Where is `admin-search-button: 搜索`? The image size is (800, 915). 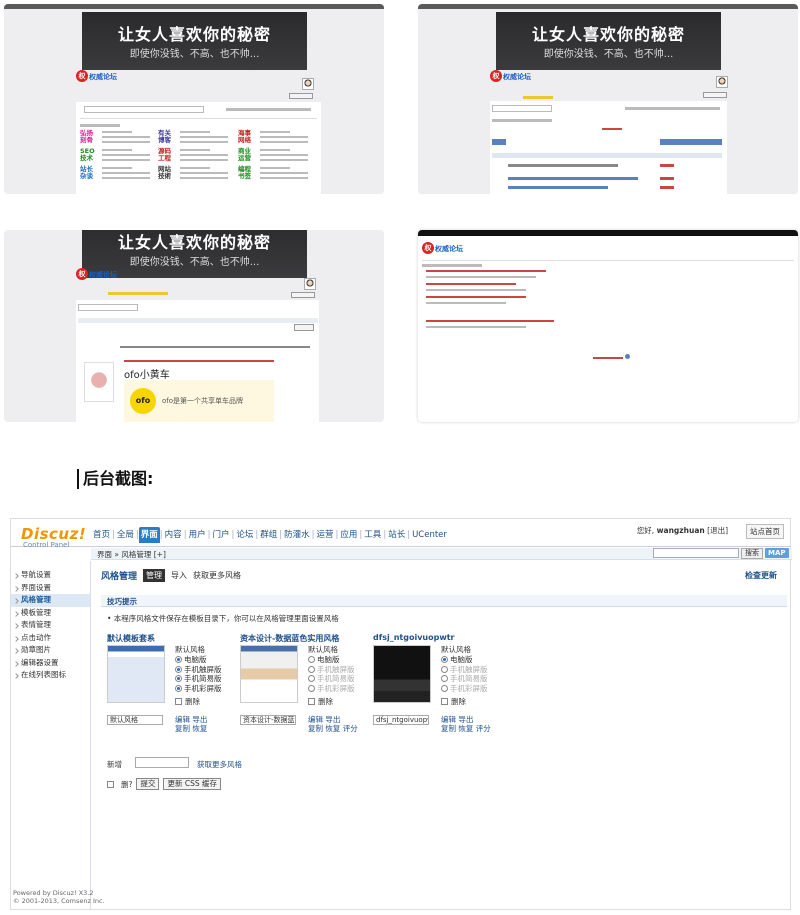 admin-search-button: 搜索 is located at coordinates (752, 553).